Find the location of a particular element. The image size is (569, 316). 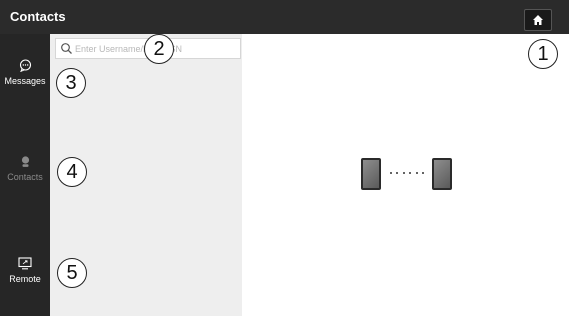

remote-screen-icon is located at coordinates (25, 263).